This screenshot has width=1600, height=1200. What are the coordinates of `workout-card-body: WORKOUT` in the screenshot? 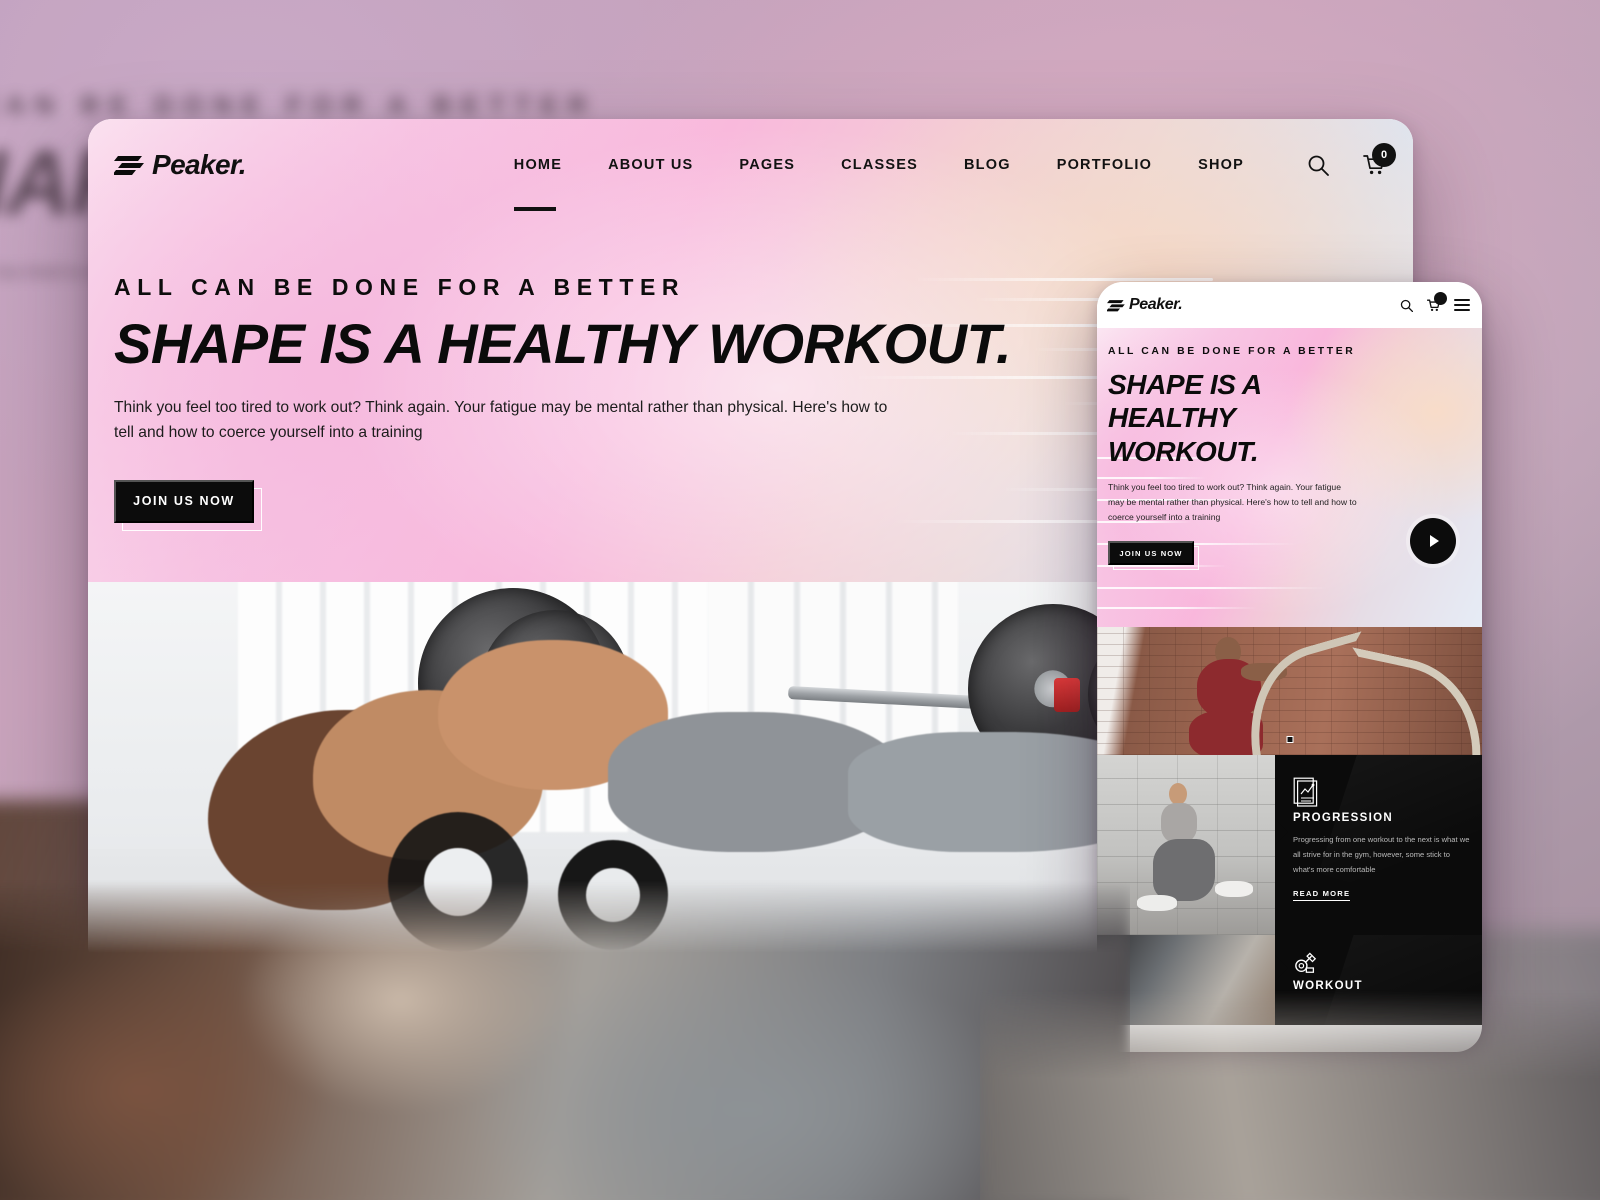 It's located at (1378, 980).